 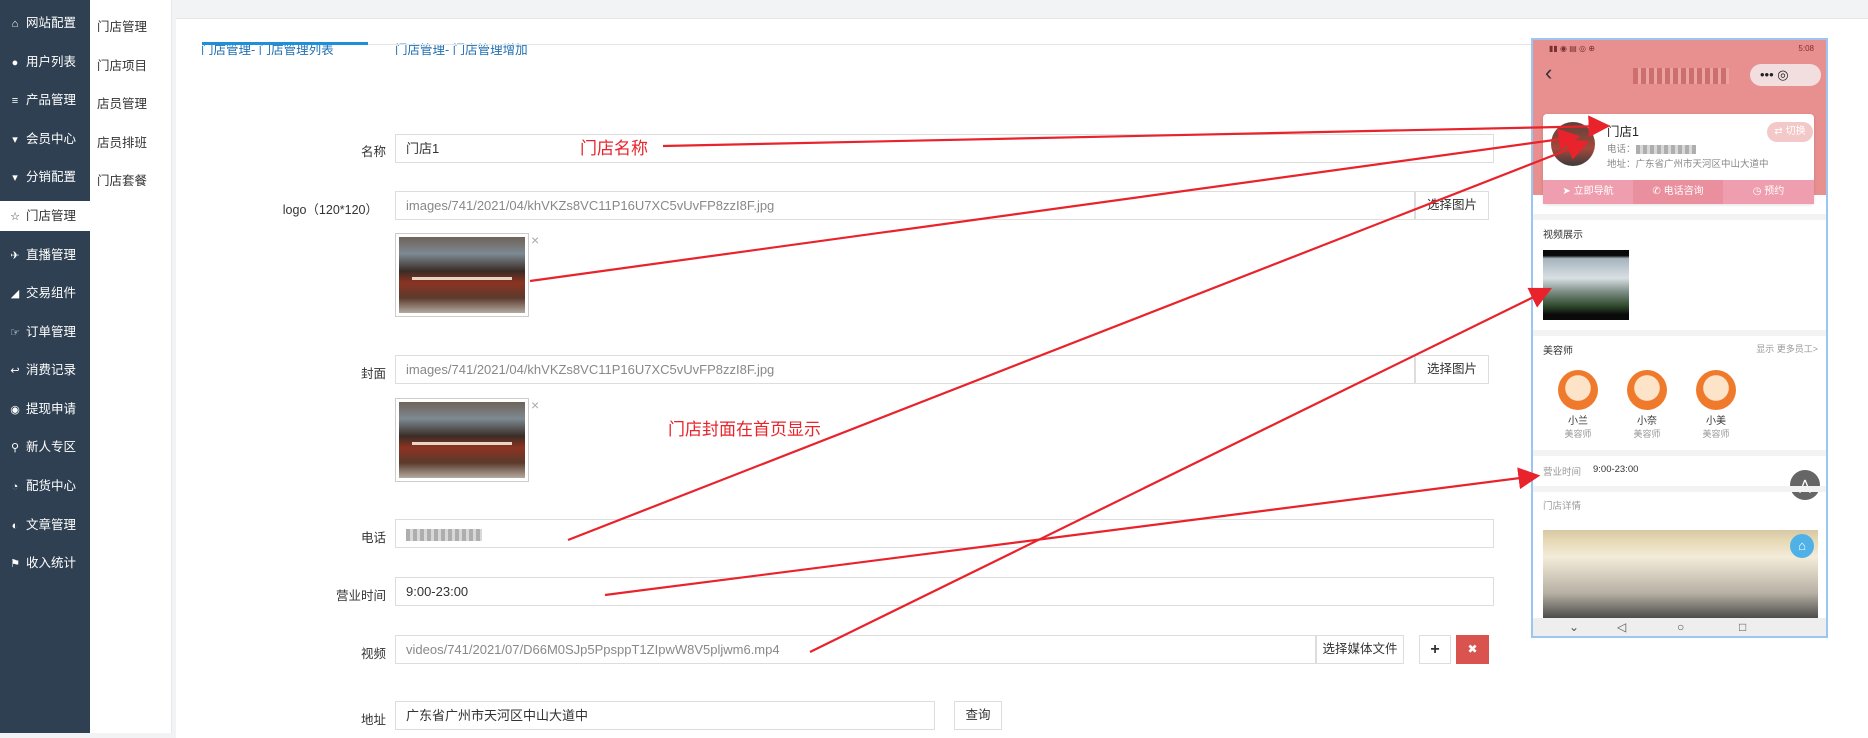 I want to click on preview-store-phone: 电话：, so click(x=1651, y=148).